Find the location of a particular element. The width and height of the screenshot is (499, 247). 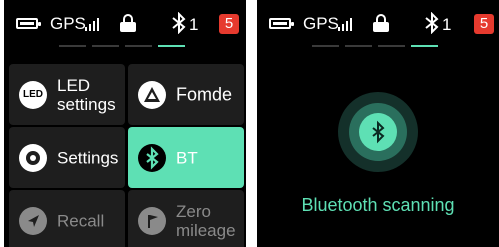

tile-label: BT is located at coordinates (187, 157).